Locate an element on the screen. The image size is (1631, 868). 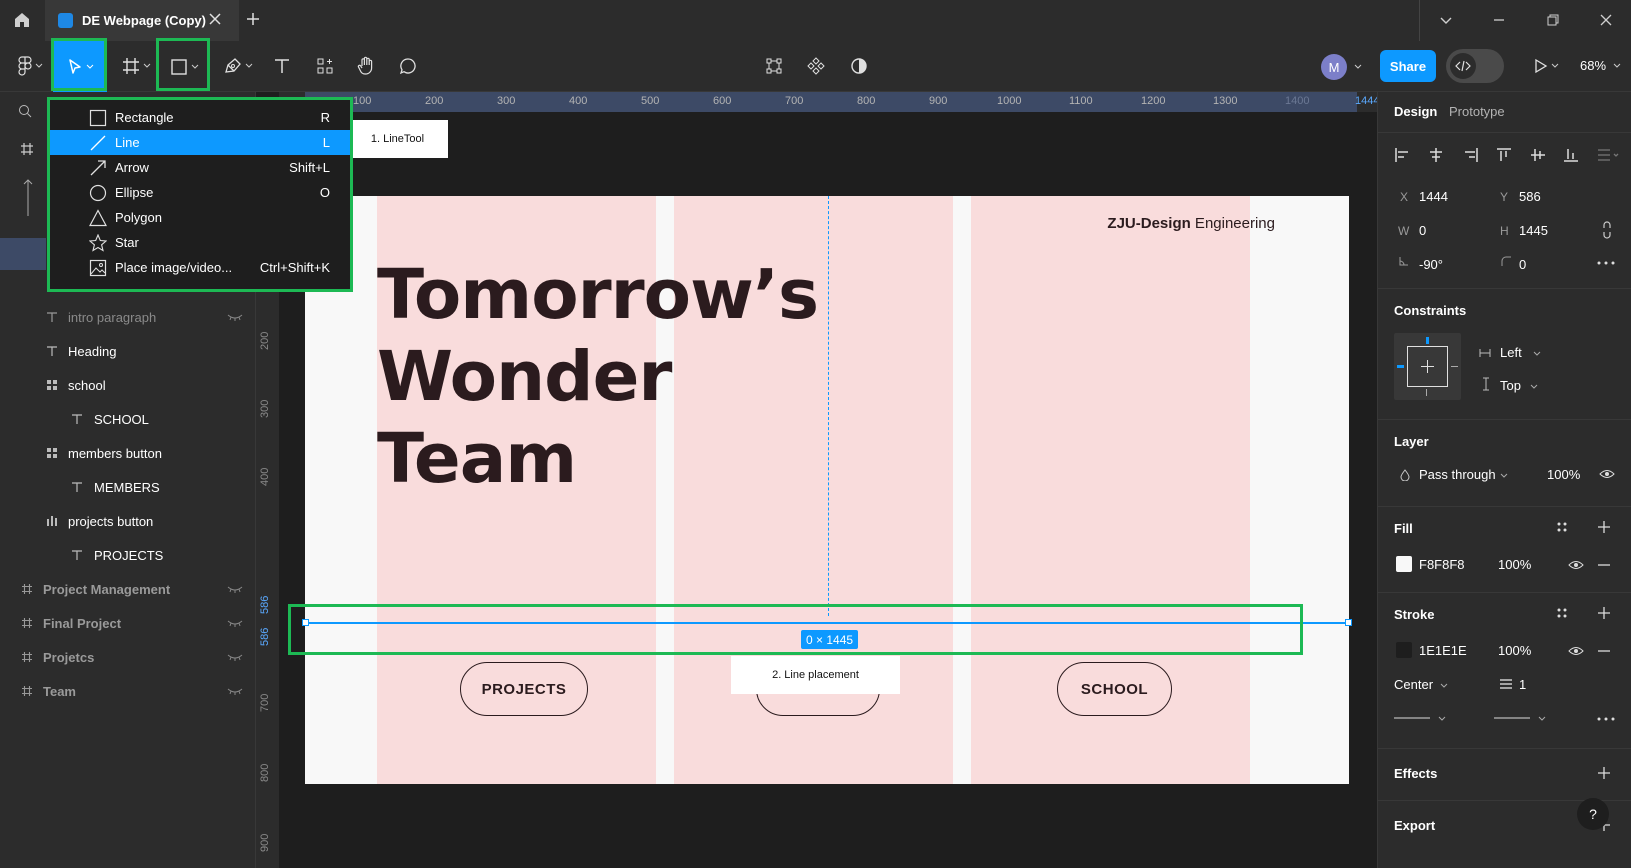
layer-row: school is located at coordinates (128, 385).